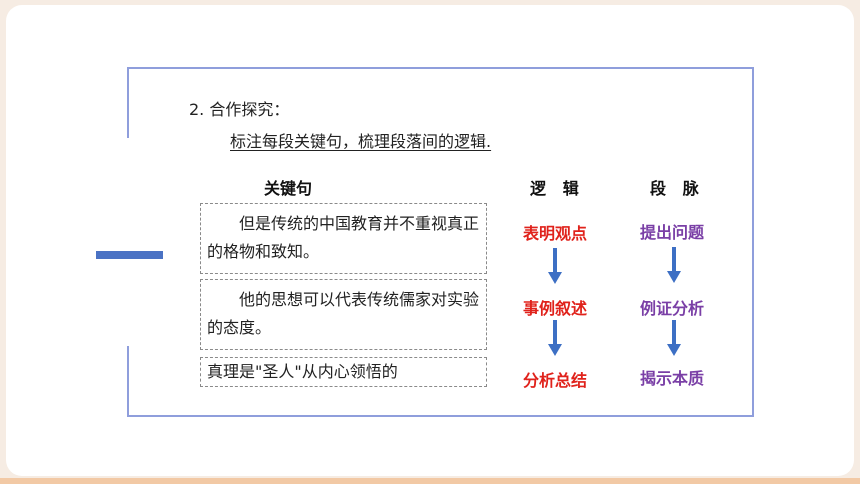  Describe the element at coordinates (672, 378) in the screenshot. I see `flow-step-3: 揭示本质` at that location.